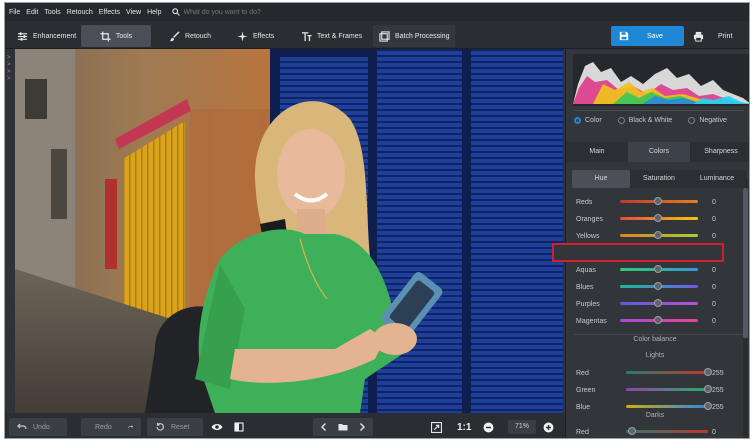  What do you see at coordinates (644, 120) in the screenshot?
I see `mode-black-white: Black & White` at bounding box center [644, 120].